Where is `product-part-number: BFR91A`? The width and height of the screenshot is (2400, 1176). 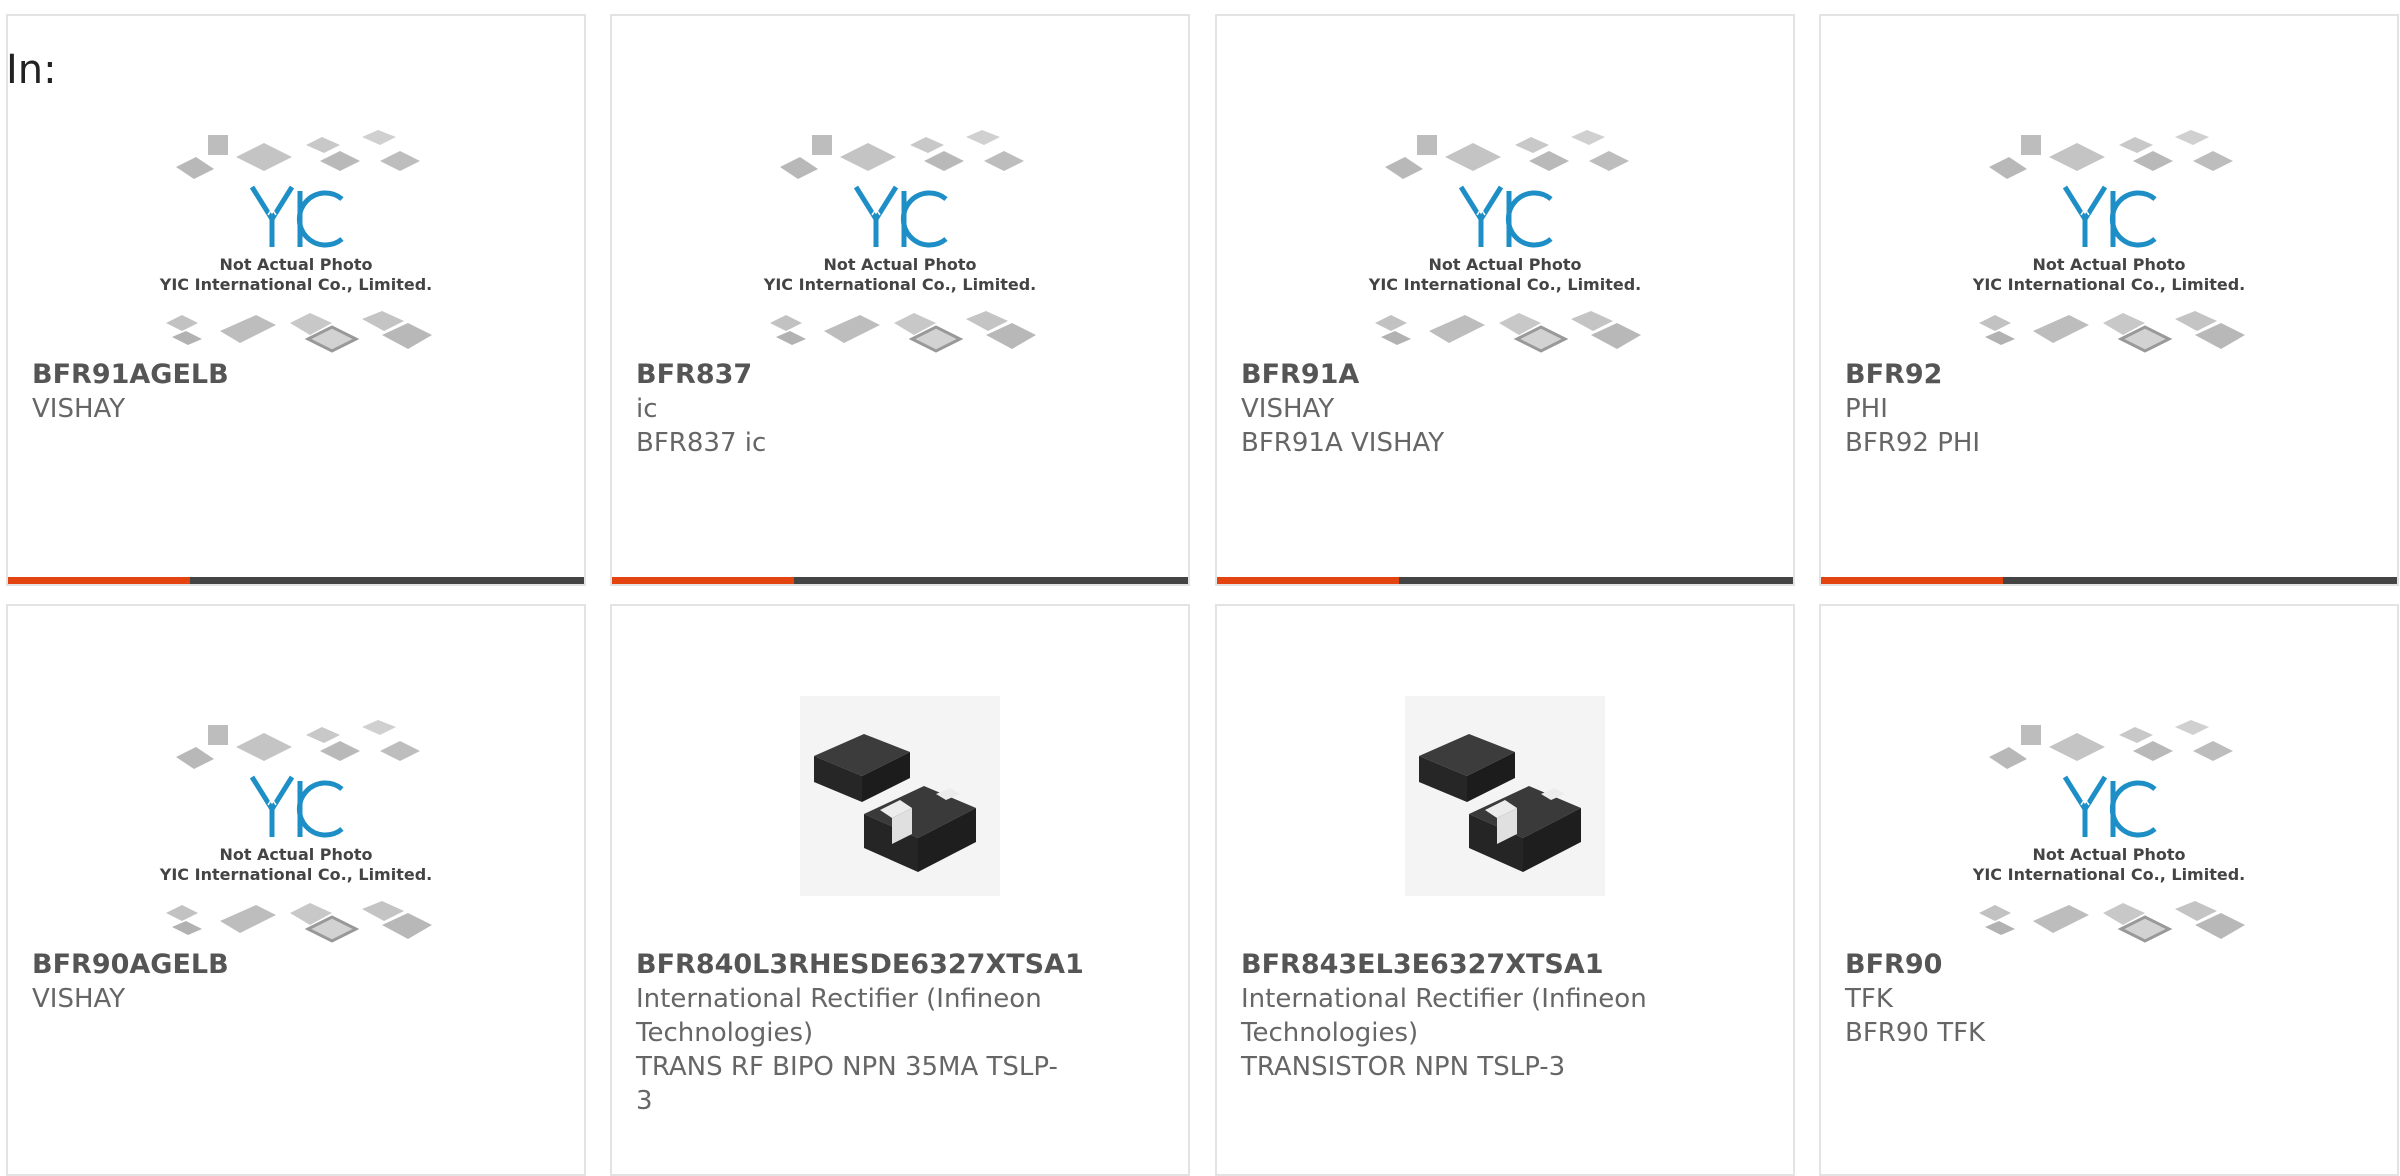
product-part-number: BFR91A is located at coordinates (1300, 375).